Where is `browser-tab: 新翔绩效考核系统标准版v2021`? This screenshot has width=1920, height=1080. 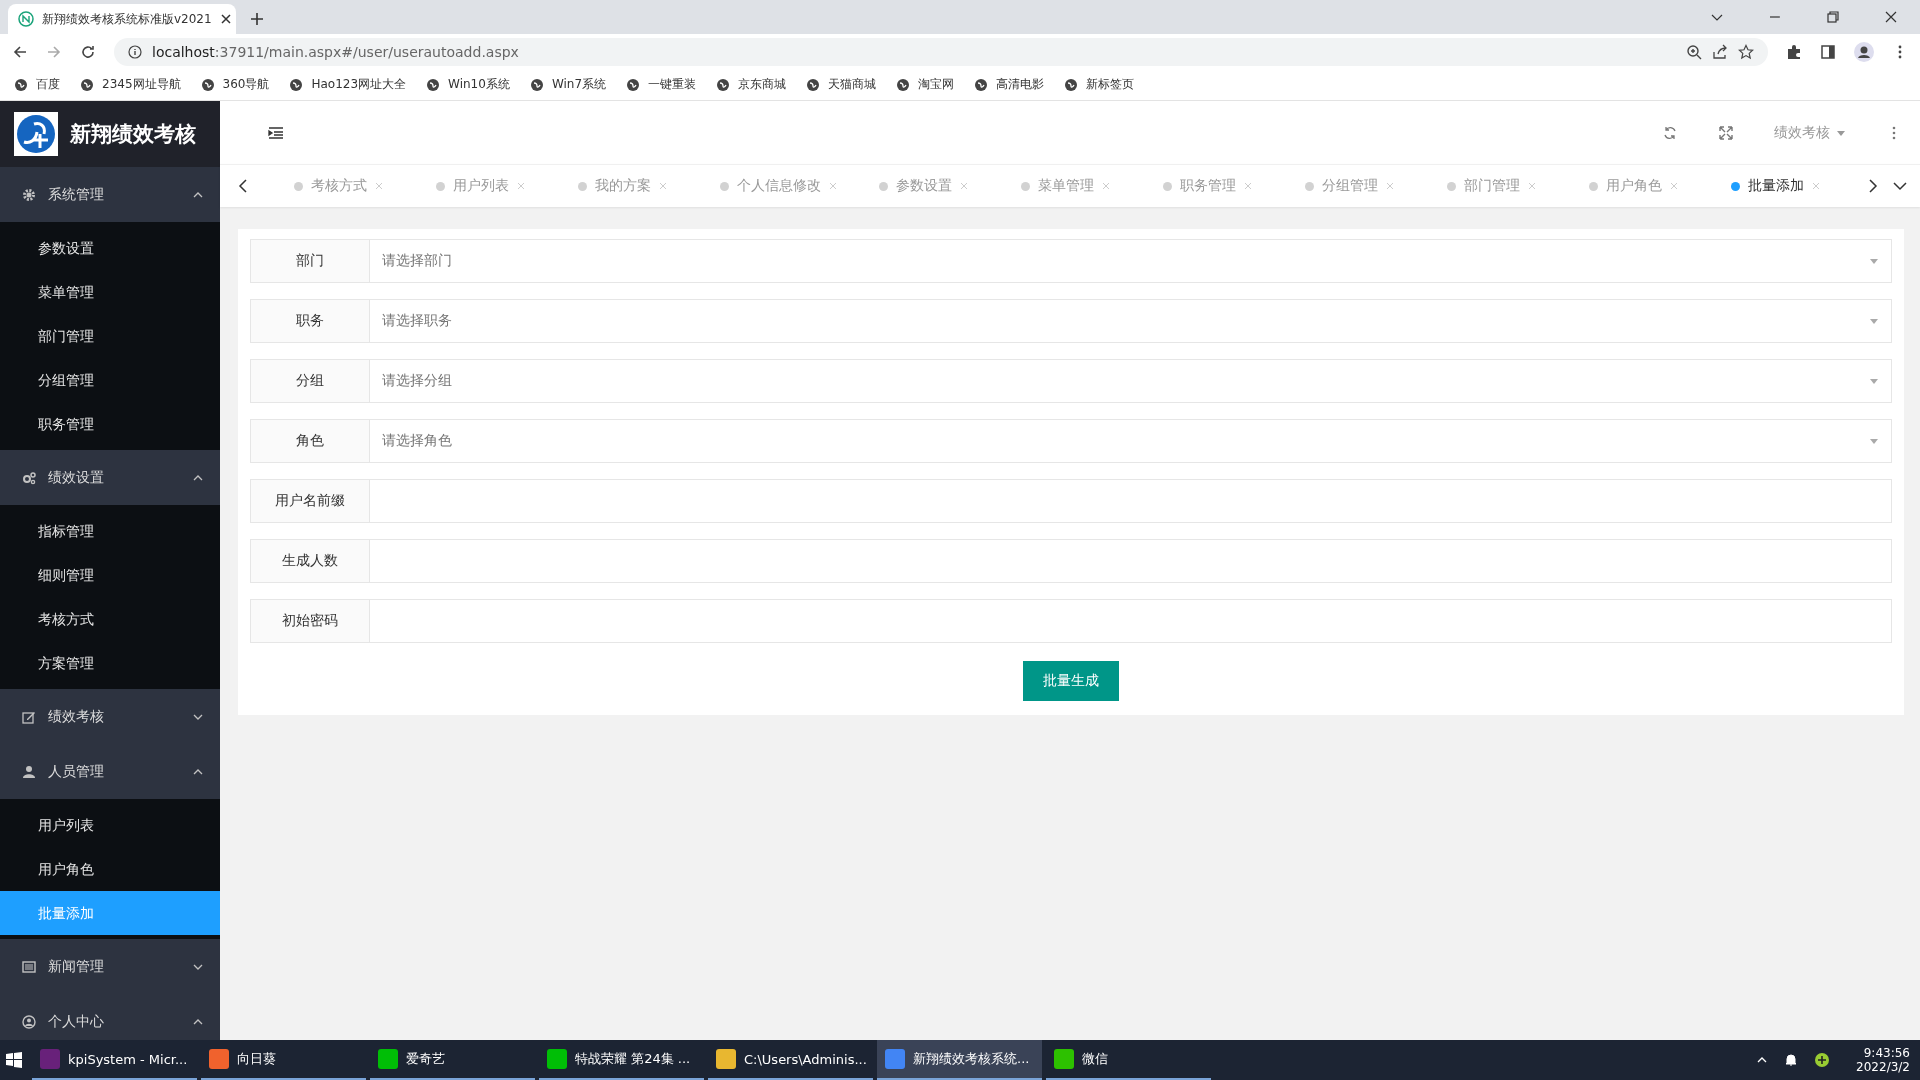
browser-tab: 新翔绩效考核系统标准版v2021 is located at coordinates (122, 19).